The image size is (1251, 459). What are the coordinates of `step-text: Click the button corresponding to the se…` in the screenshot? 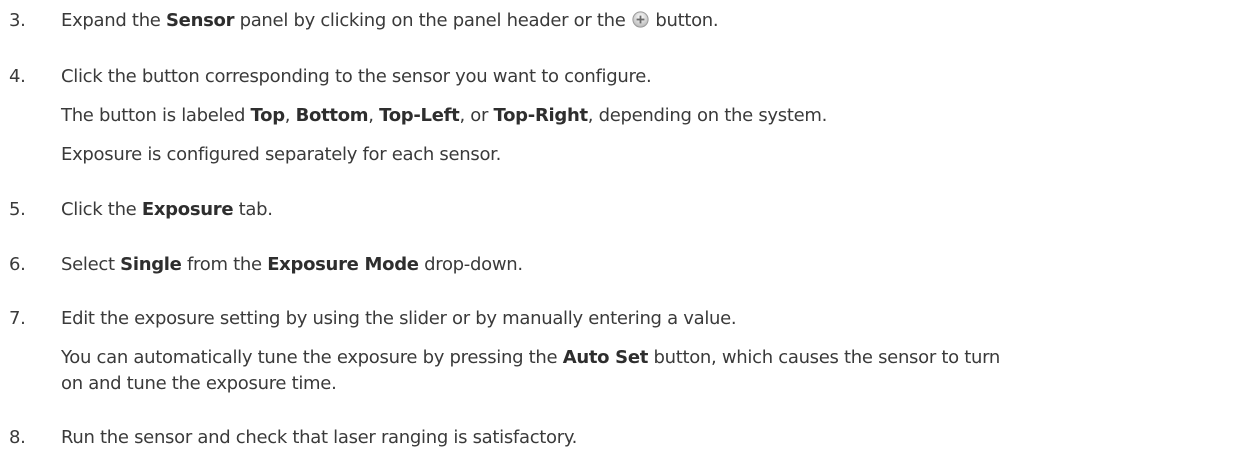 It's located at (356, 76).